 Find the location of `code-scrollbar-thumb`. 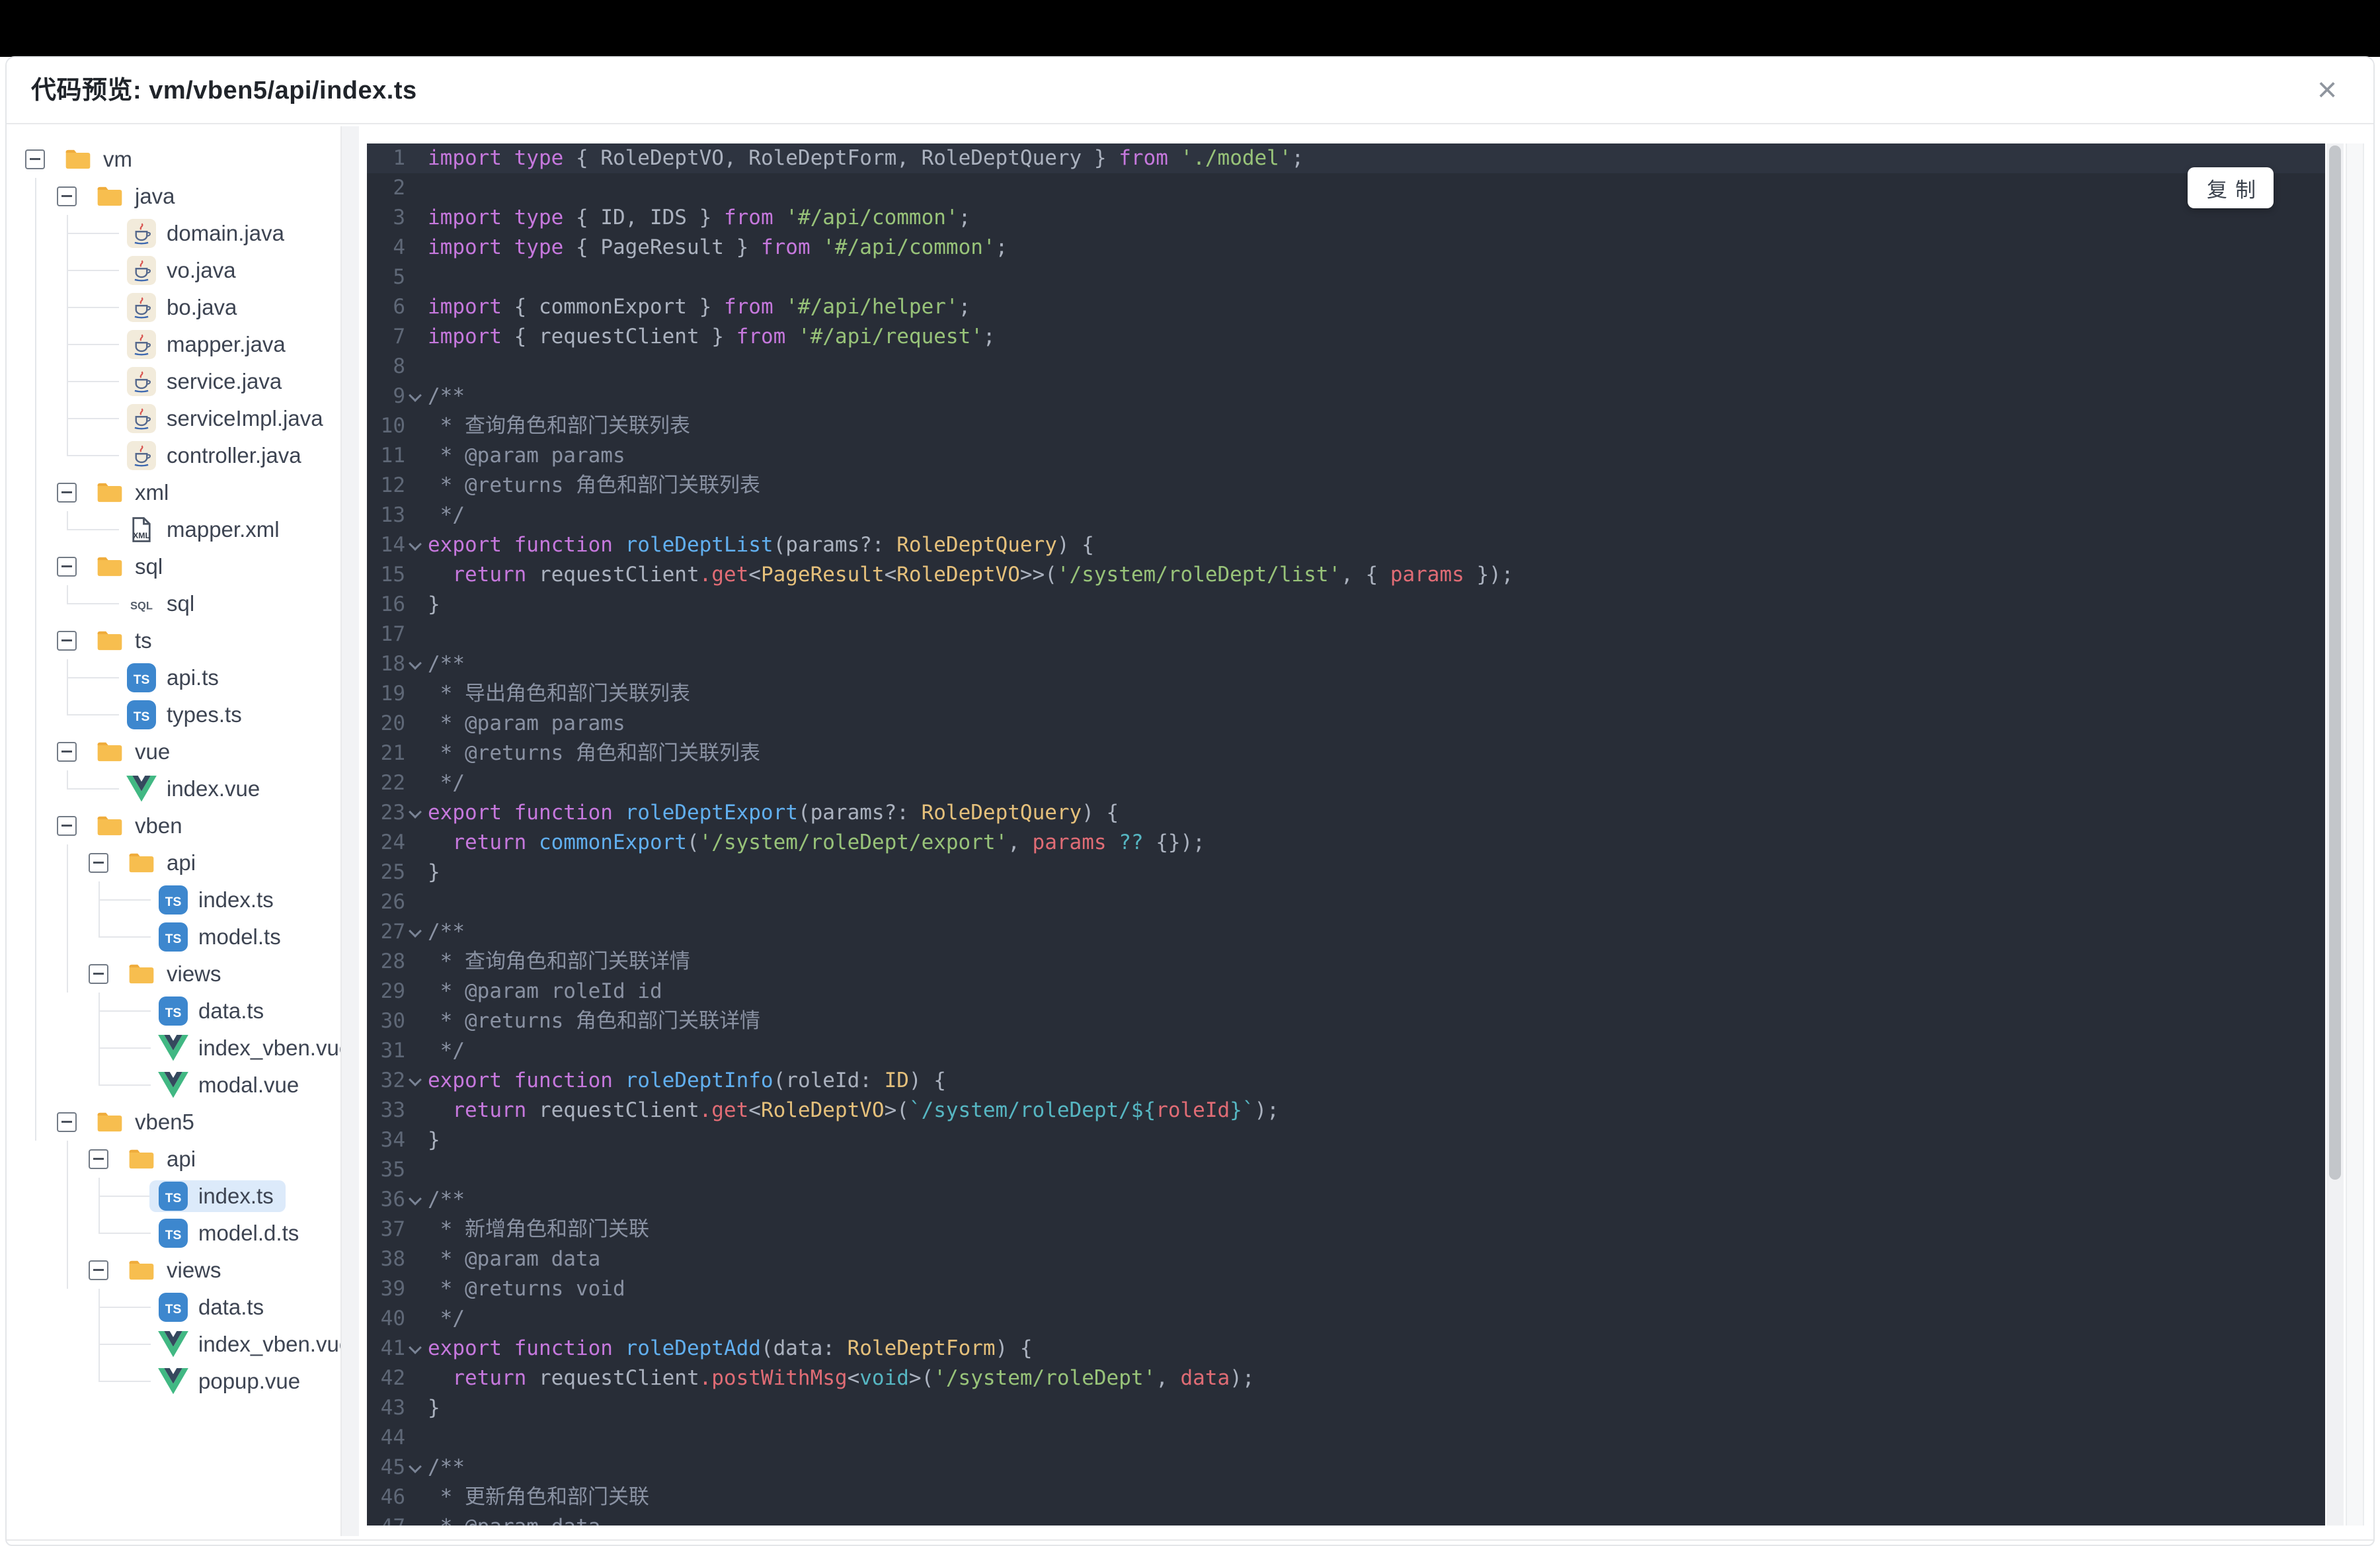

code-scrollbar-thumb is located at coordinates (2335, 662).